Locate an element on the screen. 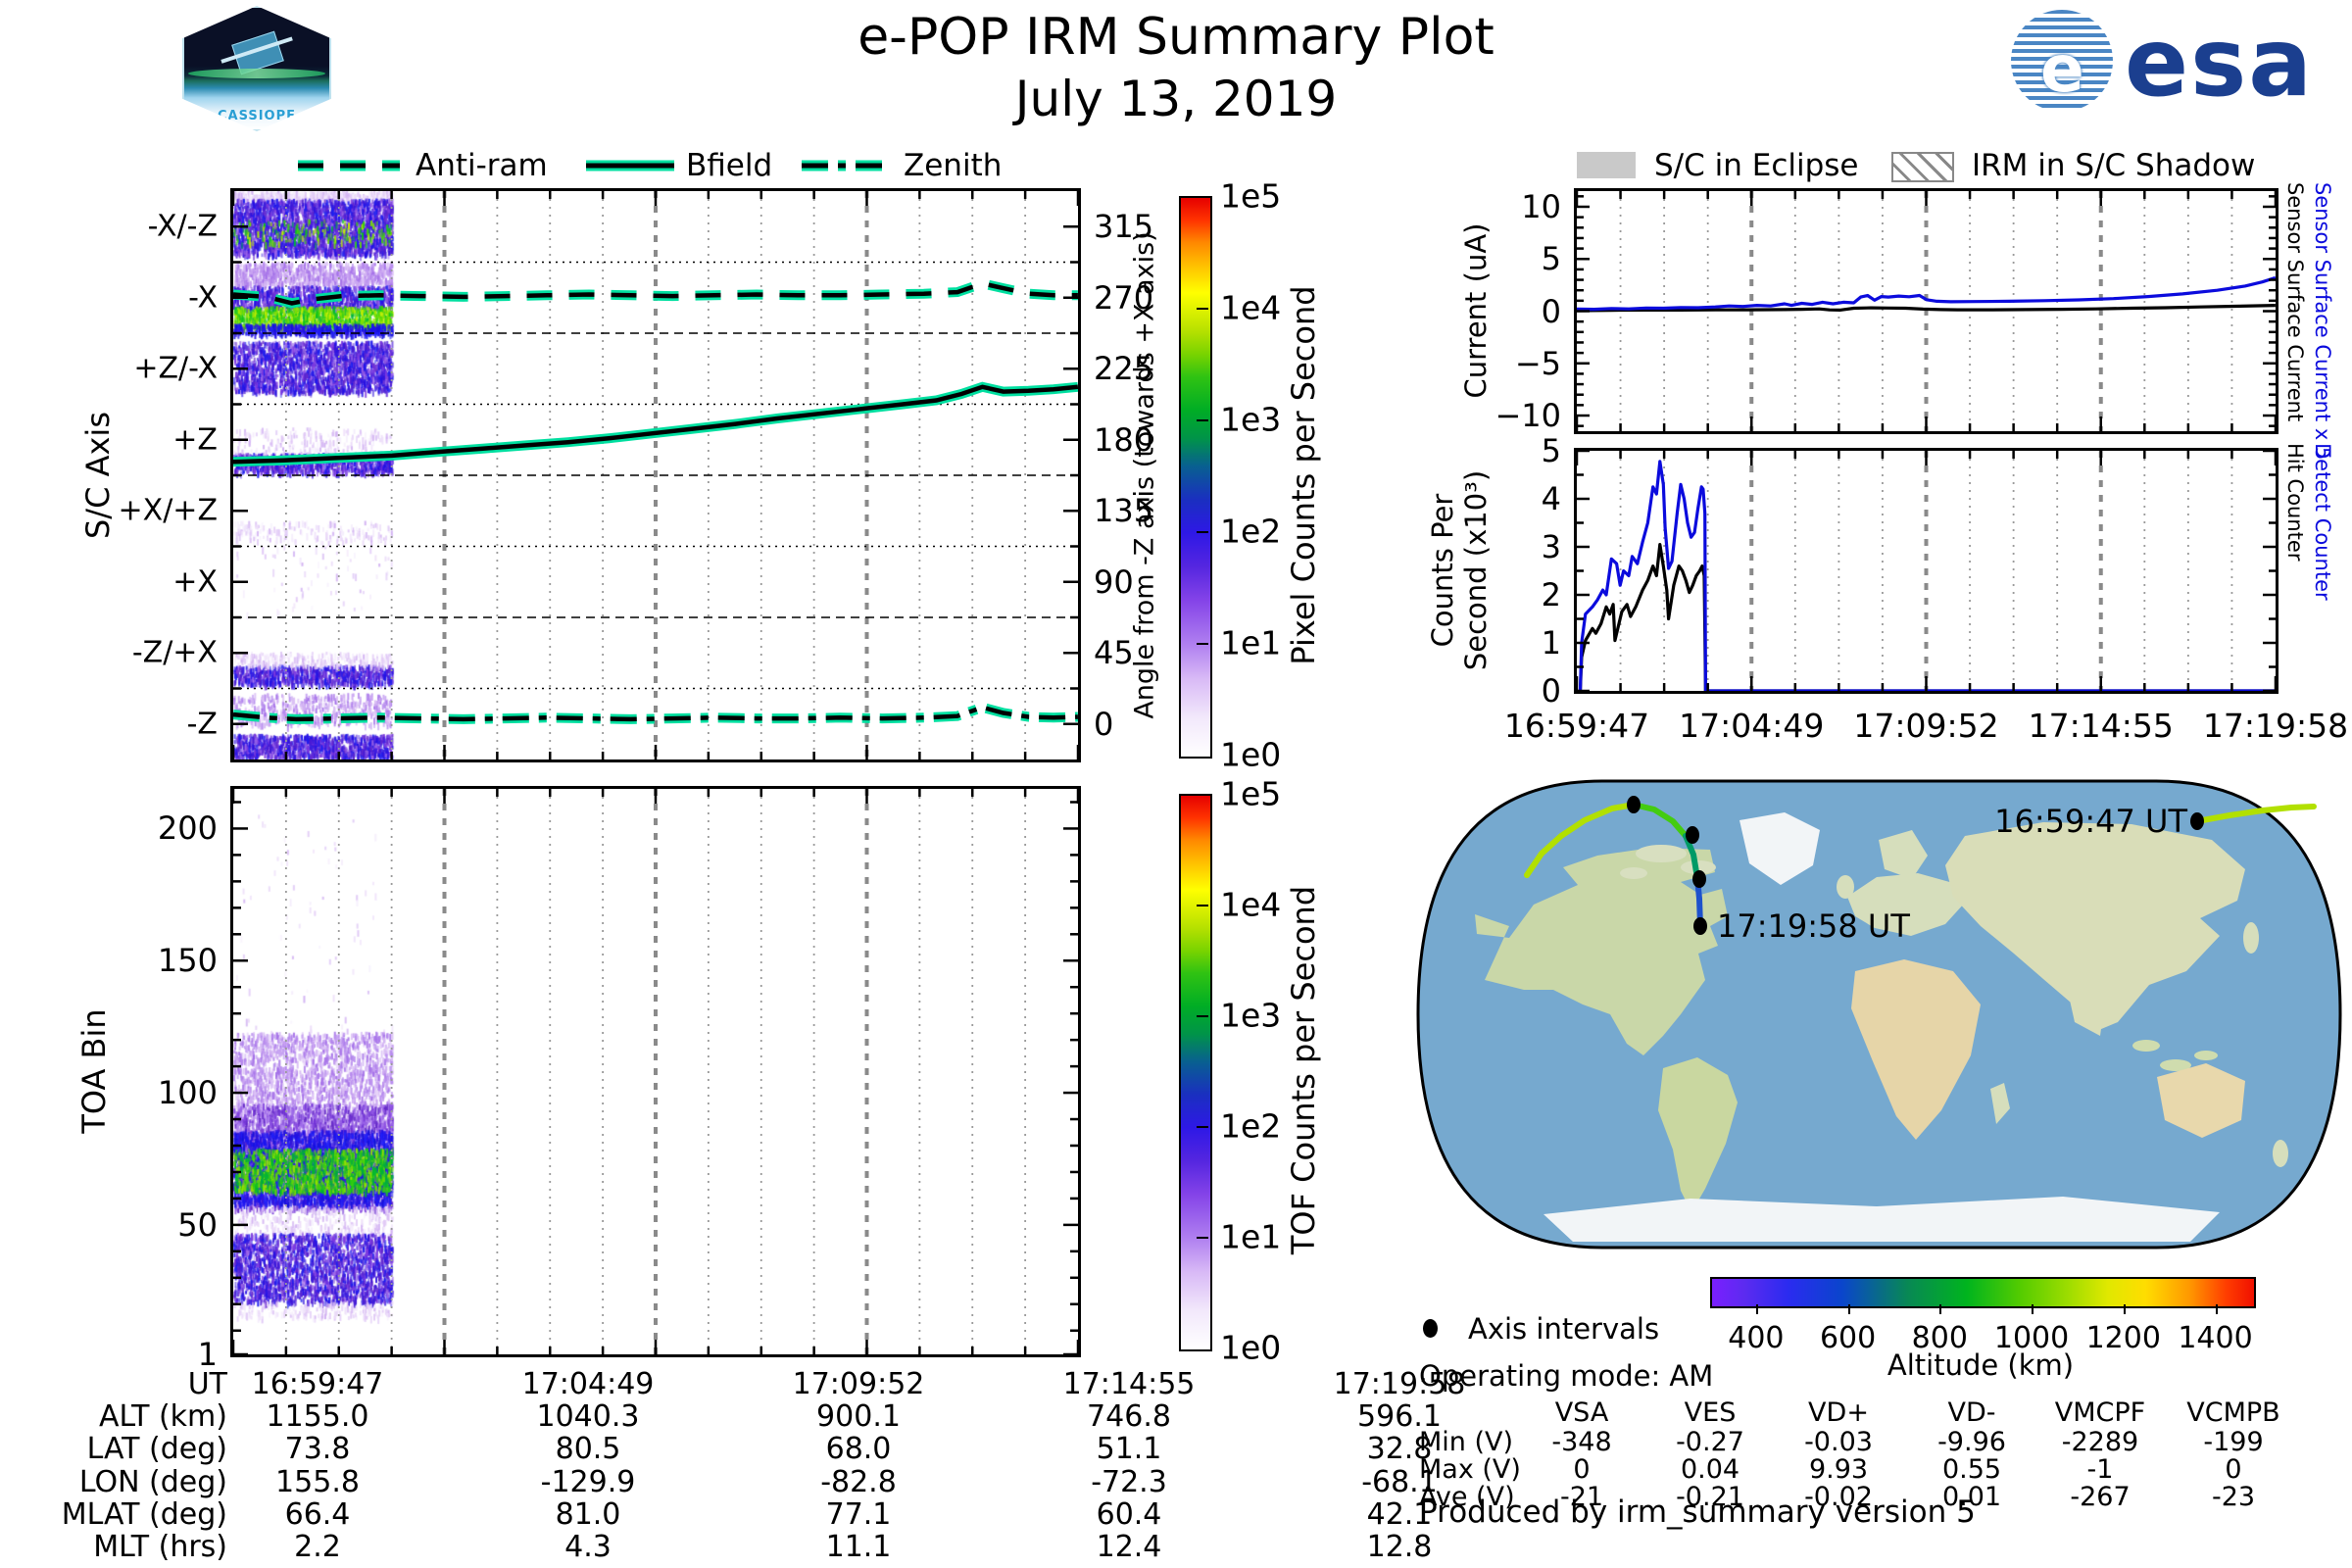  shadow-legend-swatch is located at coordinates (1922, 167).